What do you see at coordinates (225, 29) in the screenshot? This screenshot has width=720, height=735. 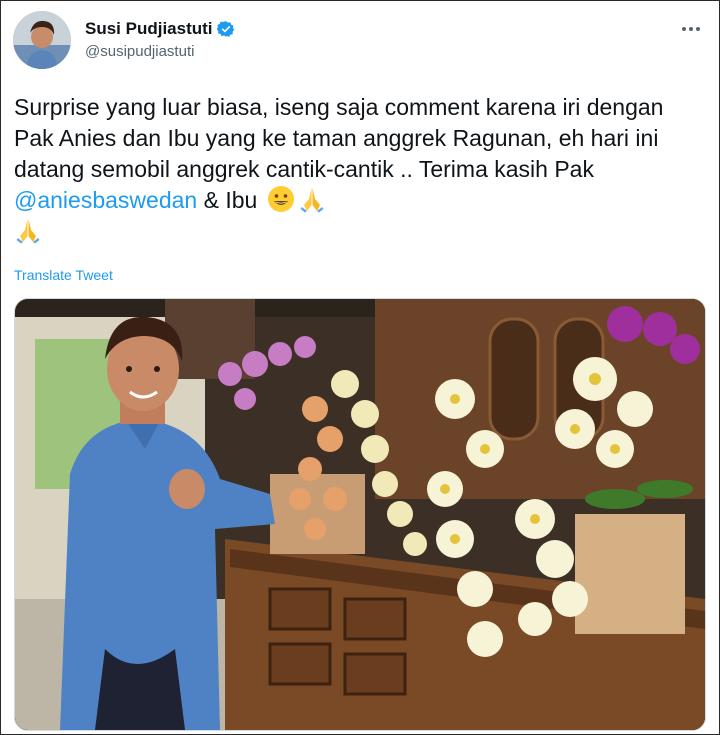 I see `verified-badge-icon` at bounding box center [225, 29].